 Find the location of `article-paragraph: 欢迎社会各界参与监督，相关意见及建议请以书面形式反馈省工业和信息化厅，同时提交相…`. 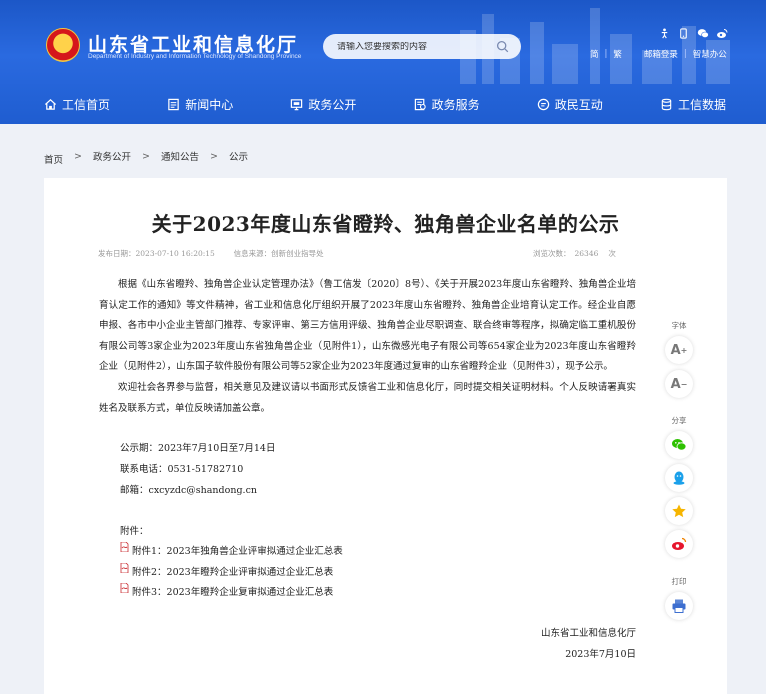

article-paragraph: 欢迎社会各界参与监督，相关意见及建议请以书面形式反馈省工业和信息化厅，同时提交相… is located at coordinates (367, 397).